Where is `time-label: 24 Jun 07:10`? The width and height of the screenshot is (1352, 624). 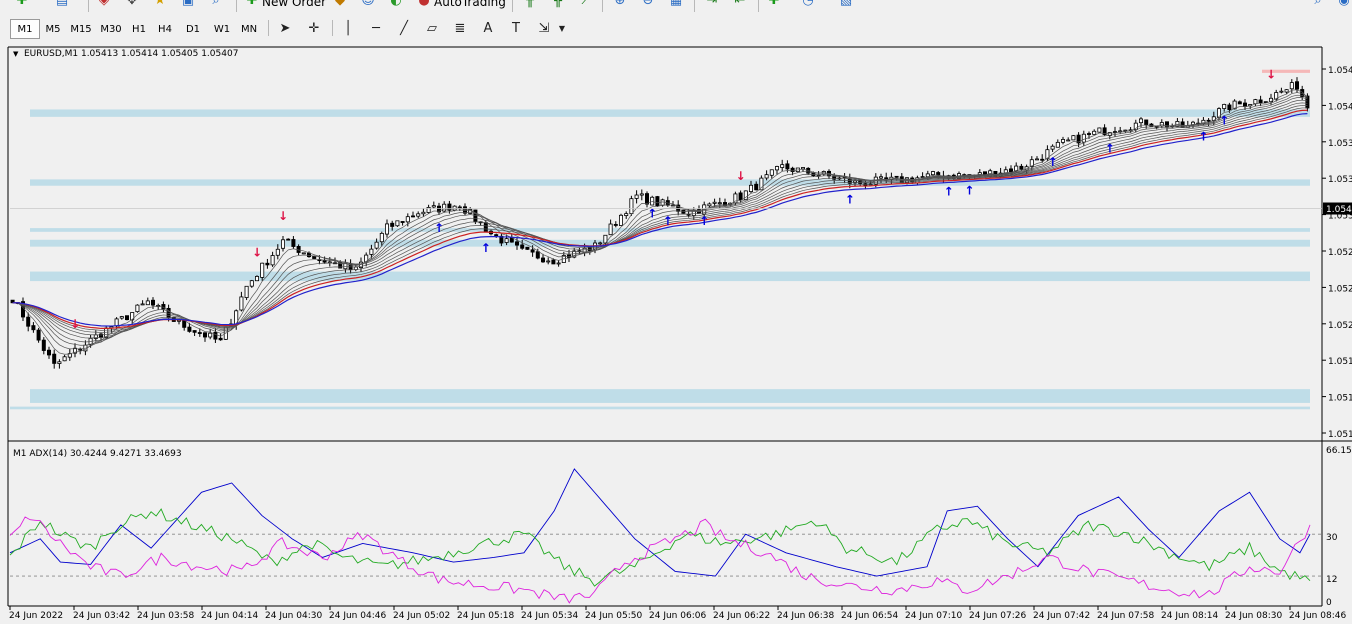
time-label: 24 Jun 07:10 is located at coordinates (933, 616).